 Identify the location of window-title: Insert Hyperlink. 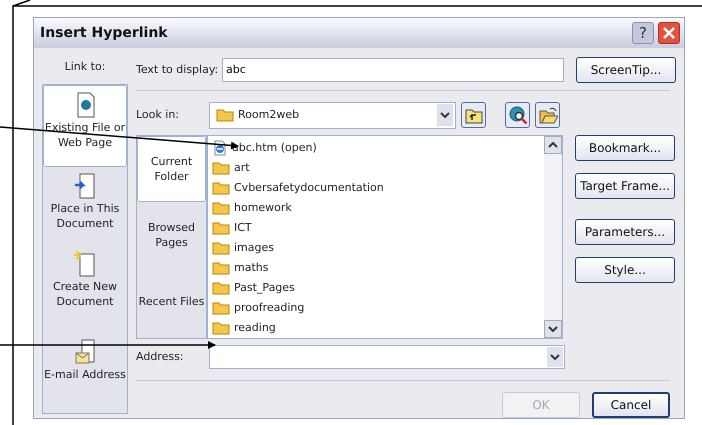
(104, 33).